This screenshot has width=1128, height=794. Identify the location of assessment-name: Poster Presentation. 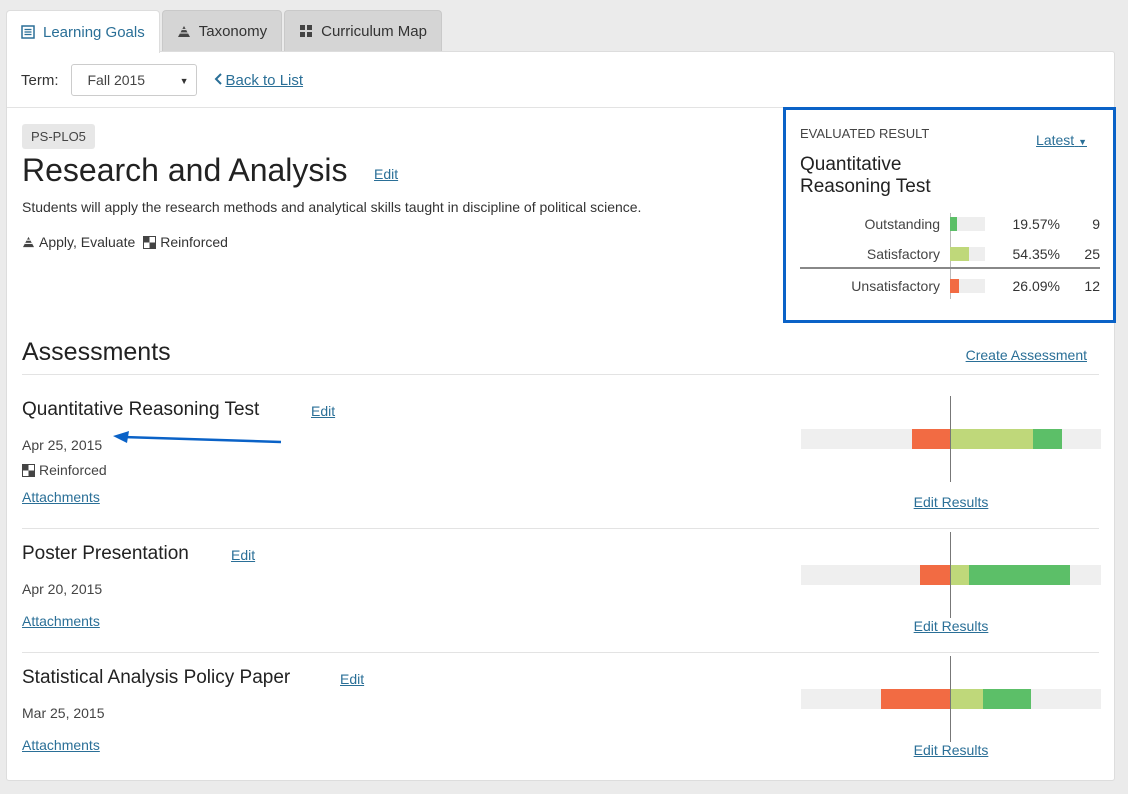
(105, 553).